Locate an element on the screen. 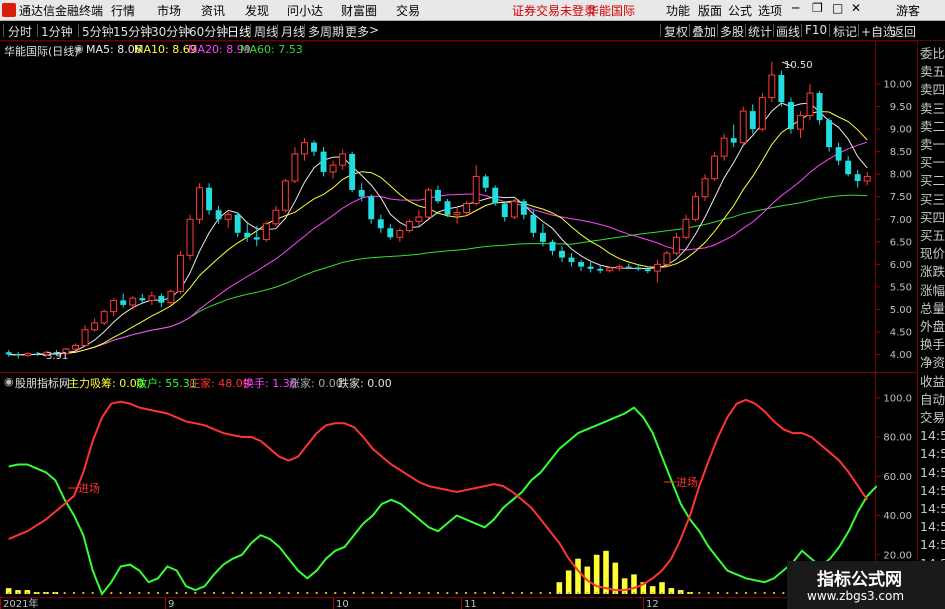  price-tick-label: 4.50 is located at coordinates (901, 332).